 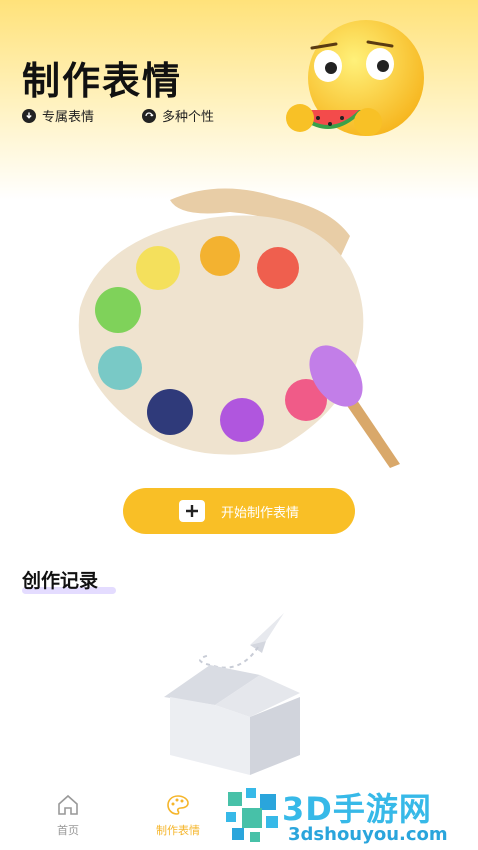 I want to click on watermark-subtitle: 3dshouyou.com, so click(x=368, y=834).